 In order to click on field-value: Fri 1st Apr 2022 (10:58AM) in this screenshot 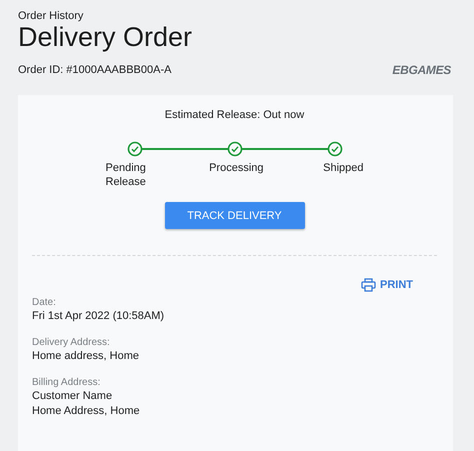, I will do `click(99, 316)`.